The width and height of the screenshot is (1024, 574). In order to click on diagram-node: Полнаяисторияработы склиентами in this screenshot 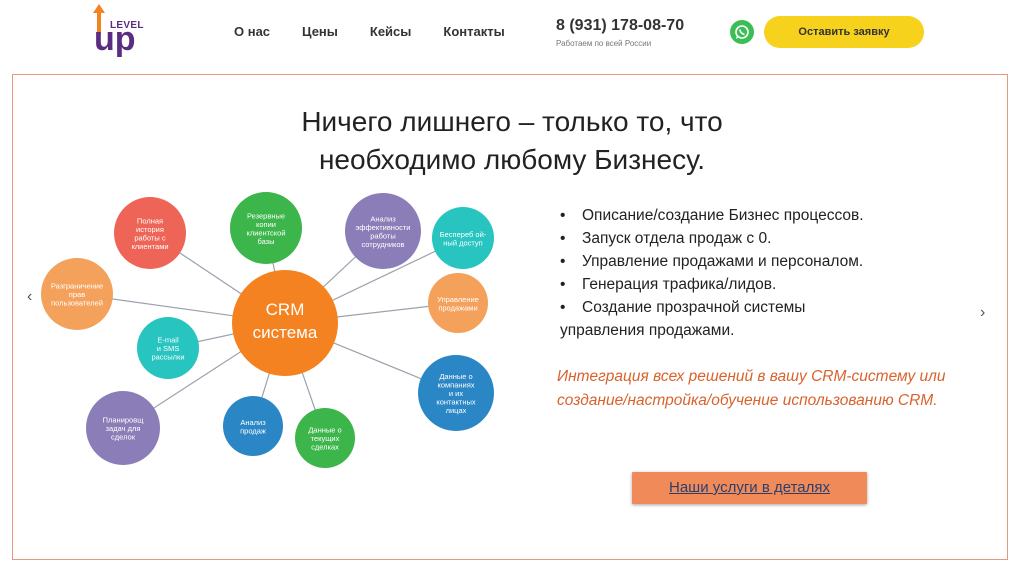, I will do `click(150, 233)`.